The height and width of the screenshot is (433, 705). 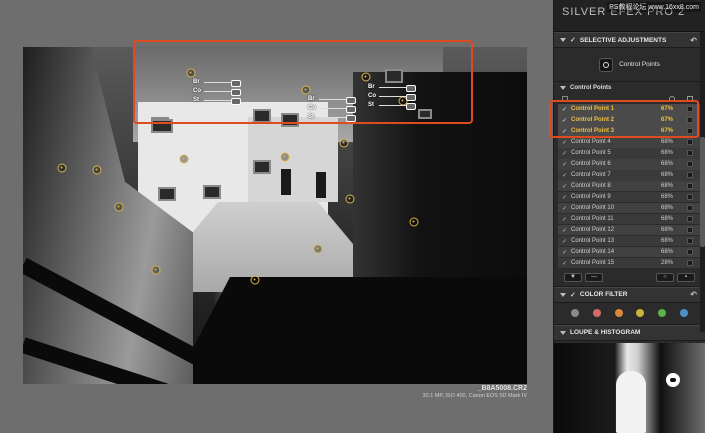 I want to click on duplicate-point-button: ○, so click(x=665, y=277).